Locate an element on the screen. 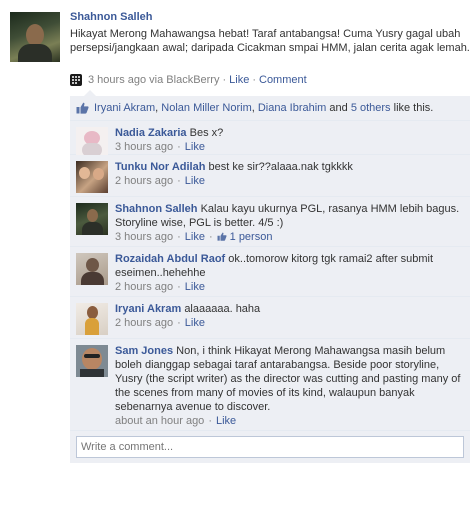 This screenshot has height=522, width=476. comment-composer is located at coordinates (270, 447).